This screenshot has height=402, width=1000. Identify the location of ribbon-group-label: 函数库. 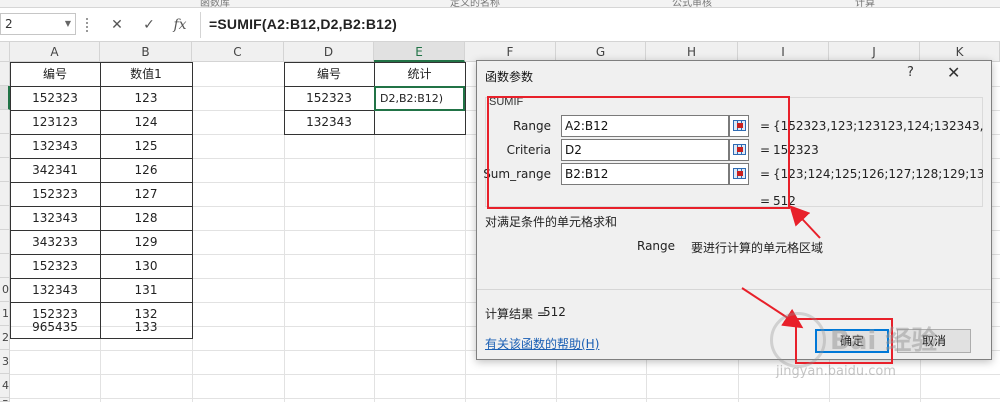
(215, 4).